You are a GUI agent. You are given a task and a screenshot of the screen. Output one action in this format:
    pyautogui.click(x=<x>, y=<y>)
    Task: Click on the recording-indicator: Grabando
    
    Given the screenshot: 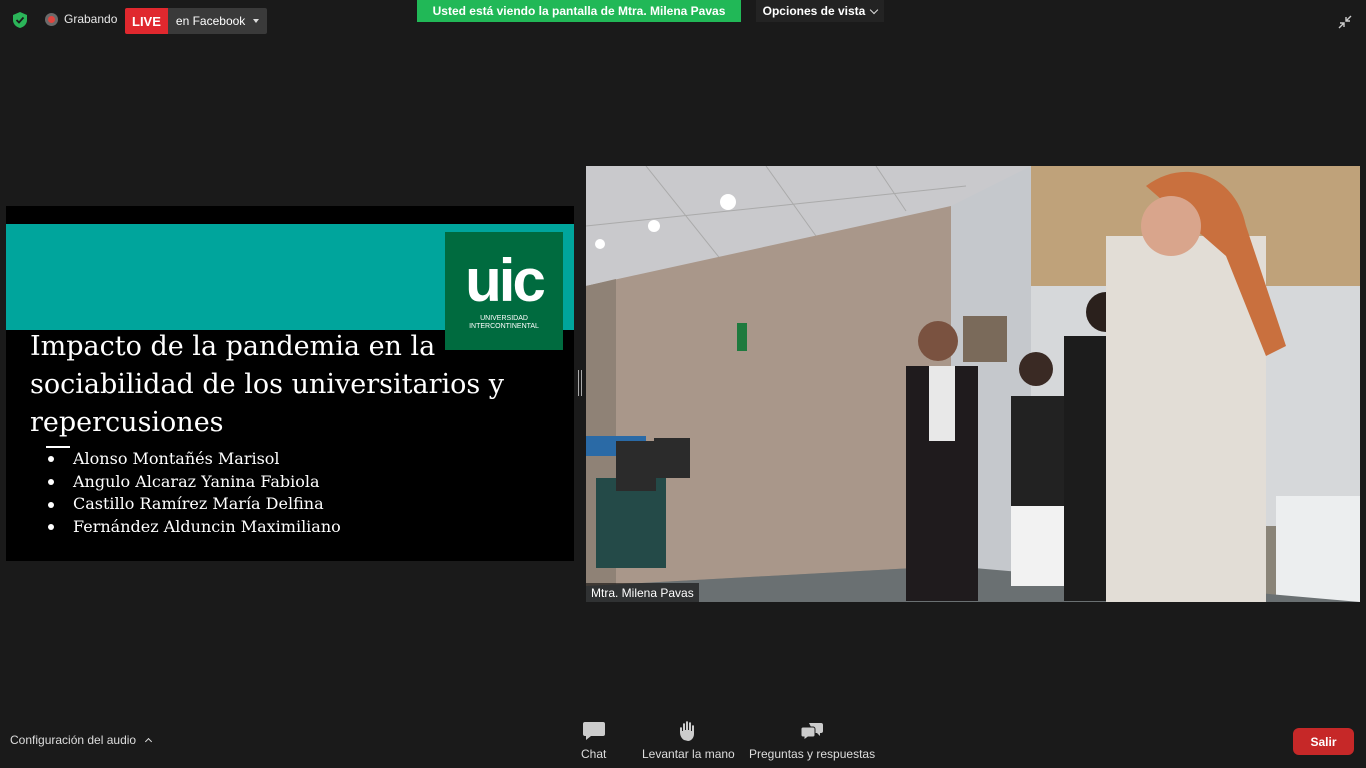 What is the action you would take?
    pyautogui.click(x=81, y=19)
    